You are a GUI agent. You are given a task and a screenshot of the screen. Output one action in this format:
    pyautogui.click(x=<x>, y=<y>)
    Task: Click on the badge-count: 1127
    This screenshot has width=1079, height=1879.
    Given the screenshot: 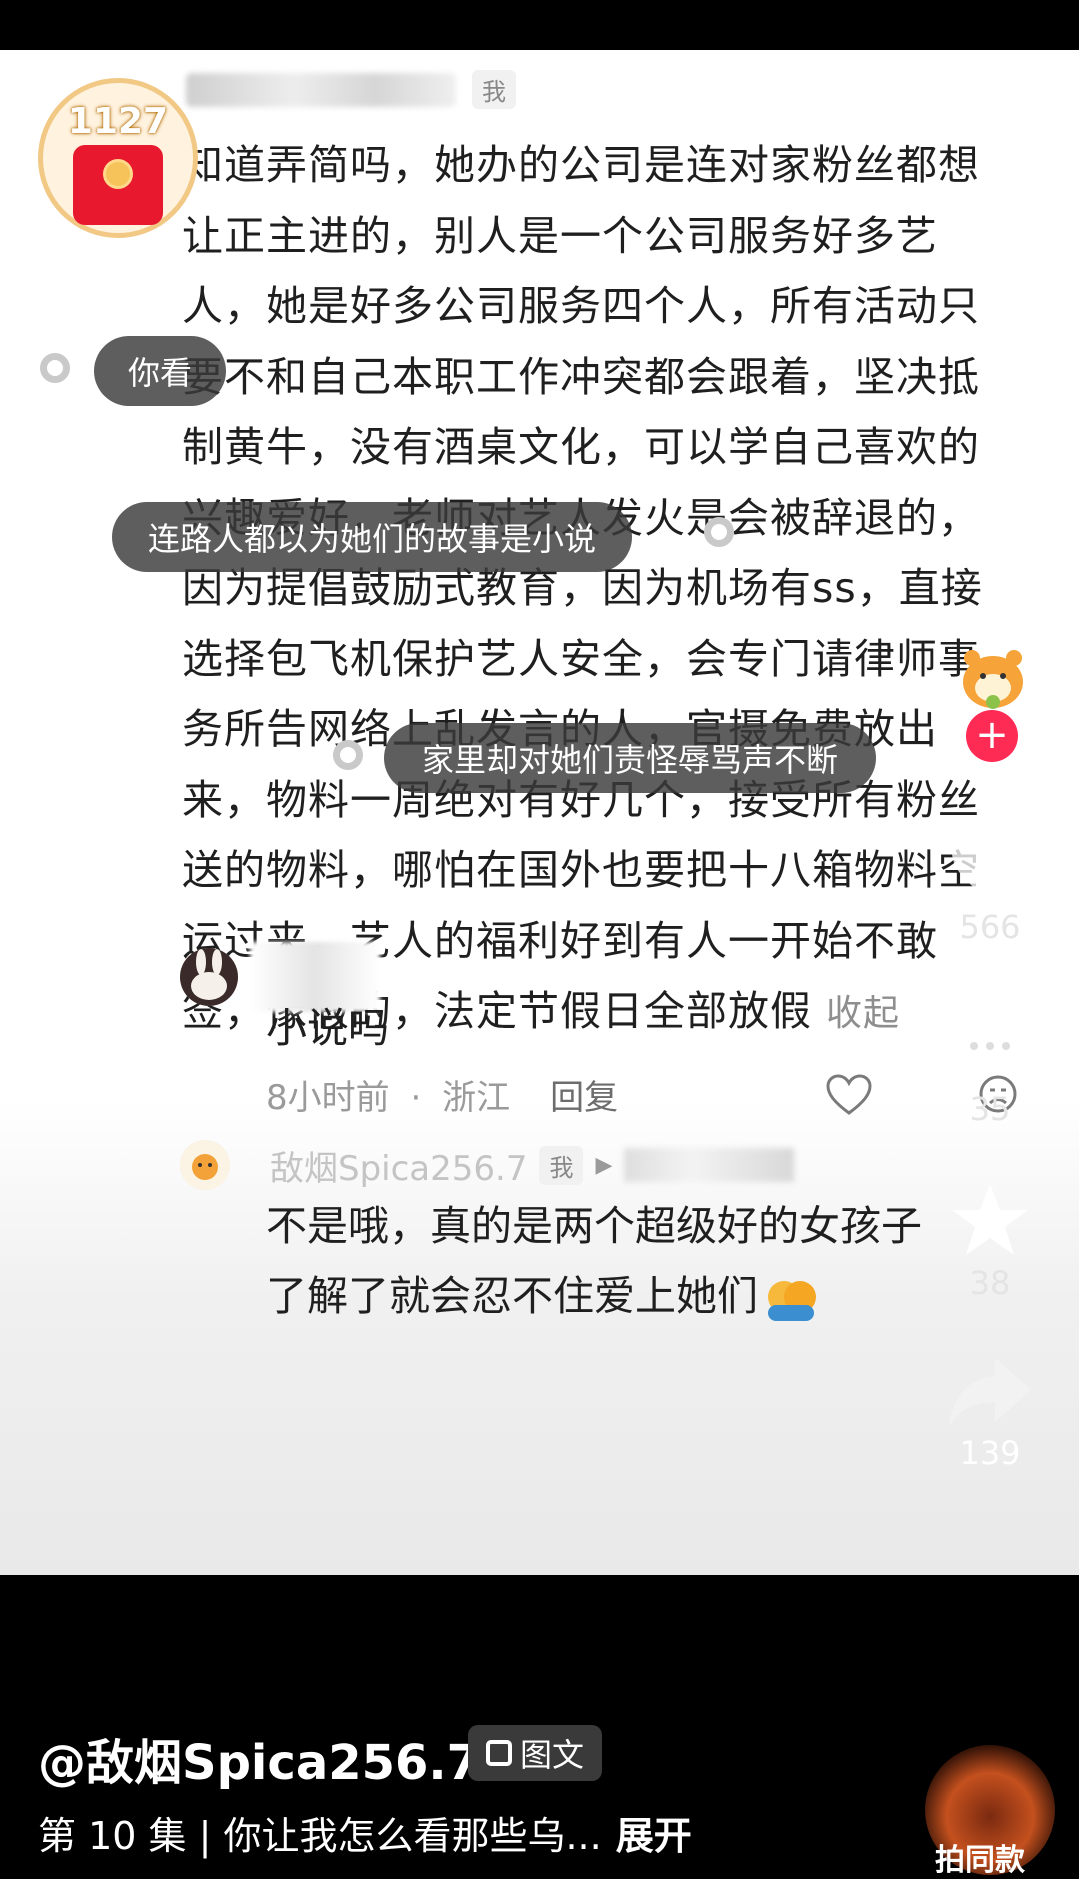 What is the action you would take?
    pyautogui.click(x=118, y=121)
    